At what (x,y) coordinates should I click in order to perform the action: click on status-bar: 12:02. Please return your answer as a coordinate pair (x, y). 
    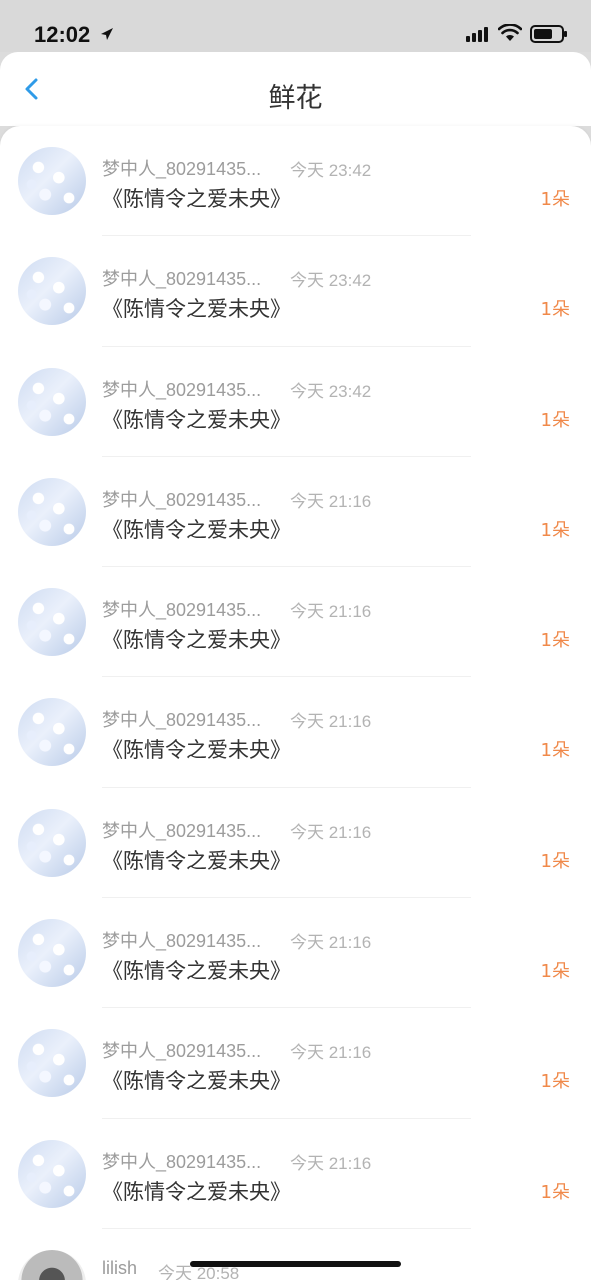
    Looking at the image, I should click on (295, 26).